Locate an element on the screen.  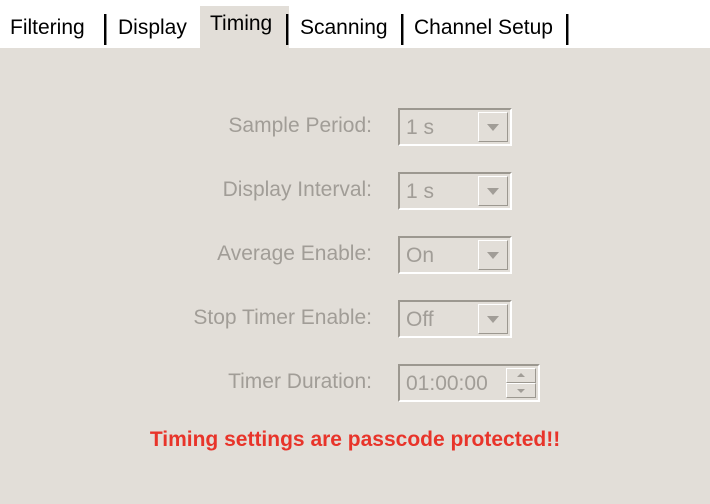
chevron-up-icon is located at coordinates (521, 375).